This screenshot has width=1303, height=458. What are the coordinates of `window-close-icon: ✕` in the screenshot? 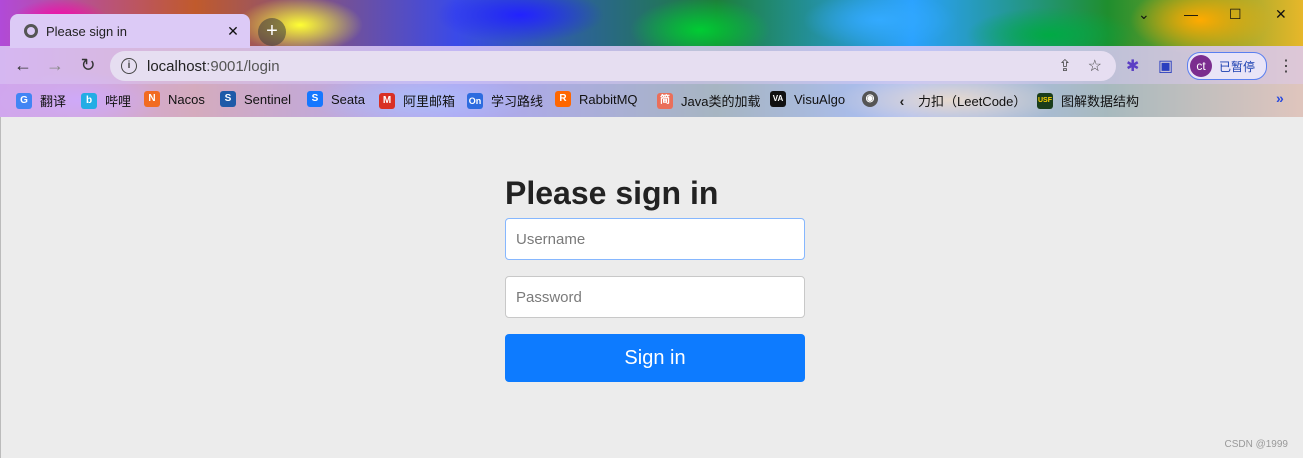 It's located at (1281, 14).